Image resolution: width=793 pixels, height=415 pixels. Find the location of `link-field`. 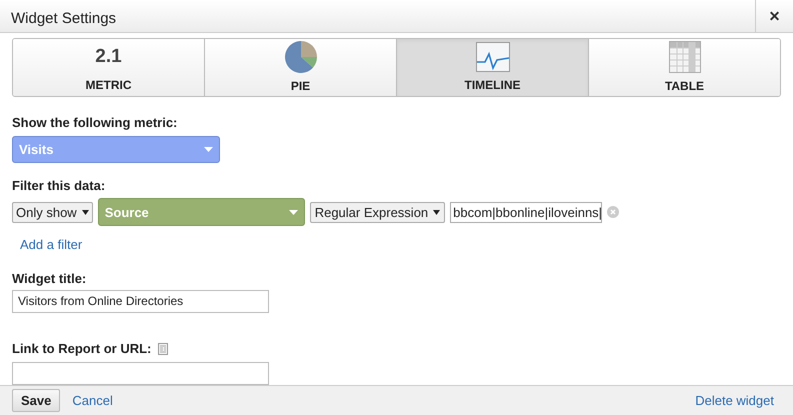

link-field is located at coordinates (140, 373).